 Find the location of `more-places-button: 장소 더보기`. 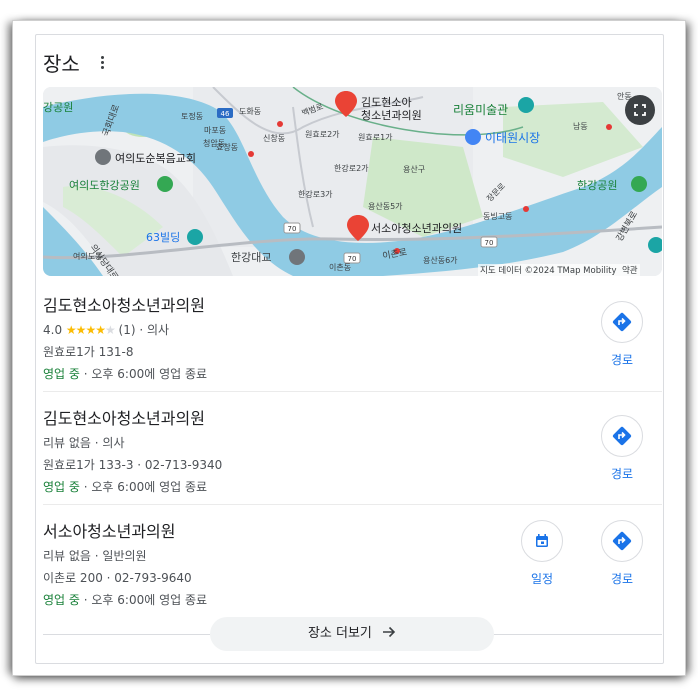

more-places-button: 장소 더보기 is located at coordinates (352, 634).